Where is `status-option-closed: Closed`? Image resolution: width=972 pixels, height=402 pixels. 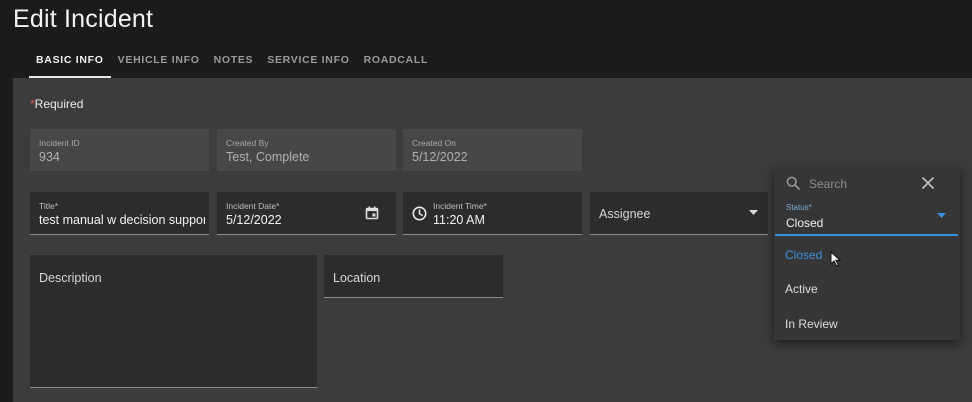 status-option-closed: Closed is located at coordinates (803, 255).